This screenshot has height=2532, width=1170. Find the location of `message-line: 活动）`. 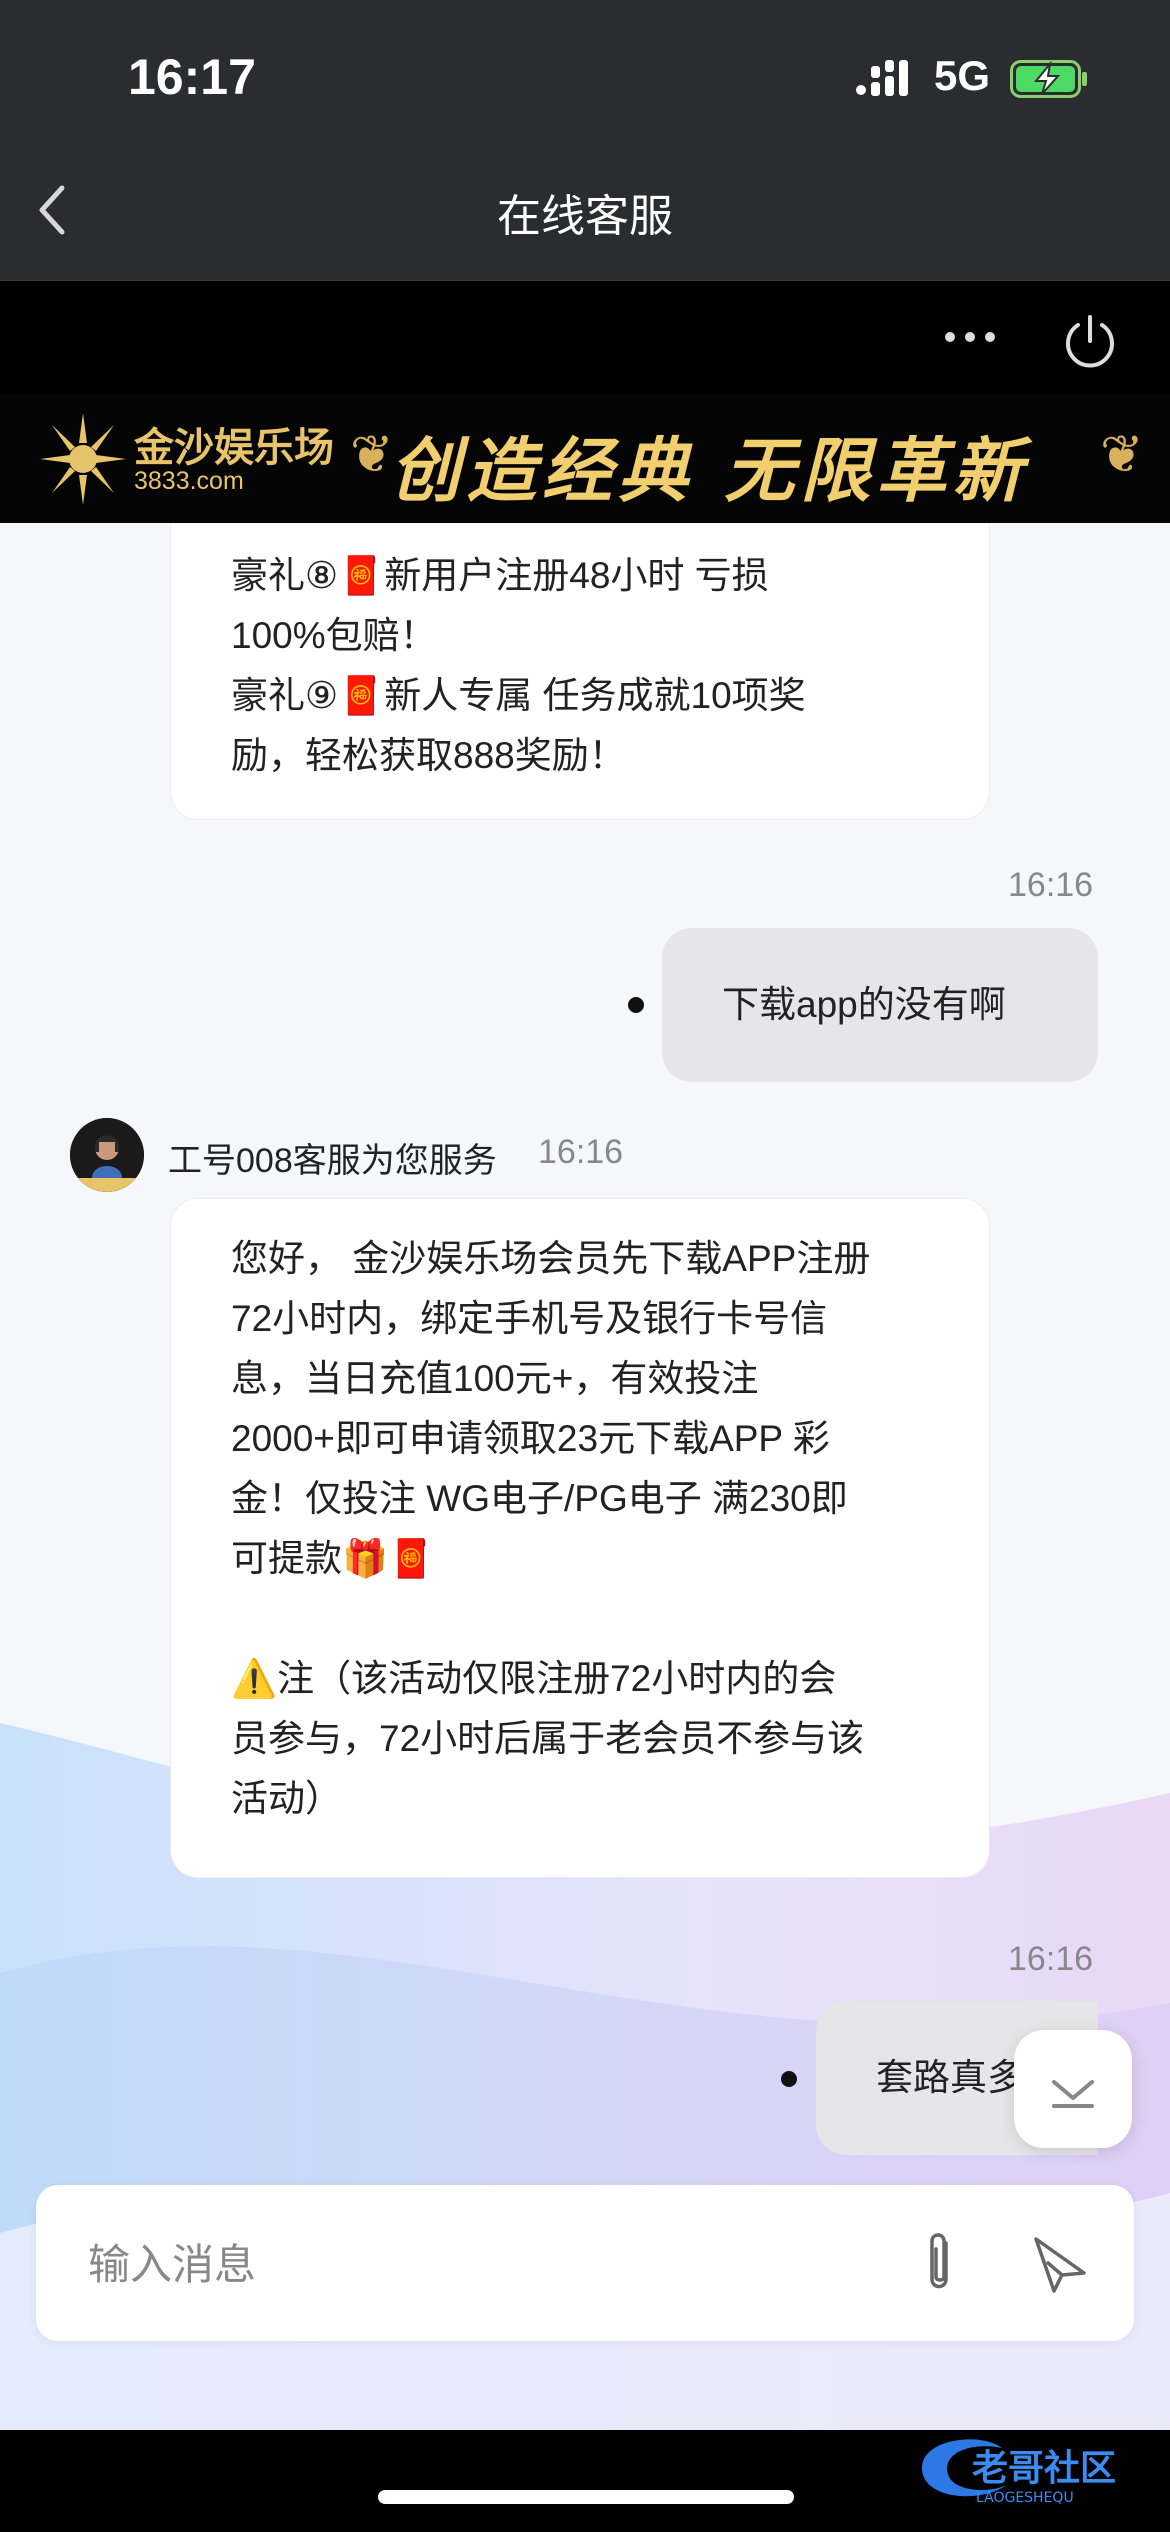

message-line: 活动） is located at coordinates (286, 1798).